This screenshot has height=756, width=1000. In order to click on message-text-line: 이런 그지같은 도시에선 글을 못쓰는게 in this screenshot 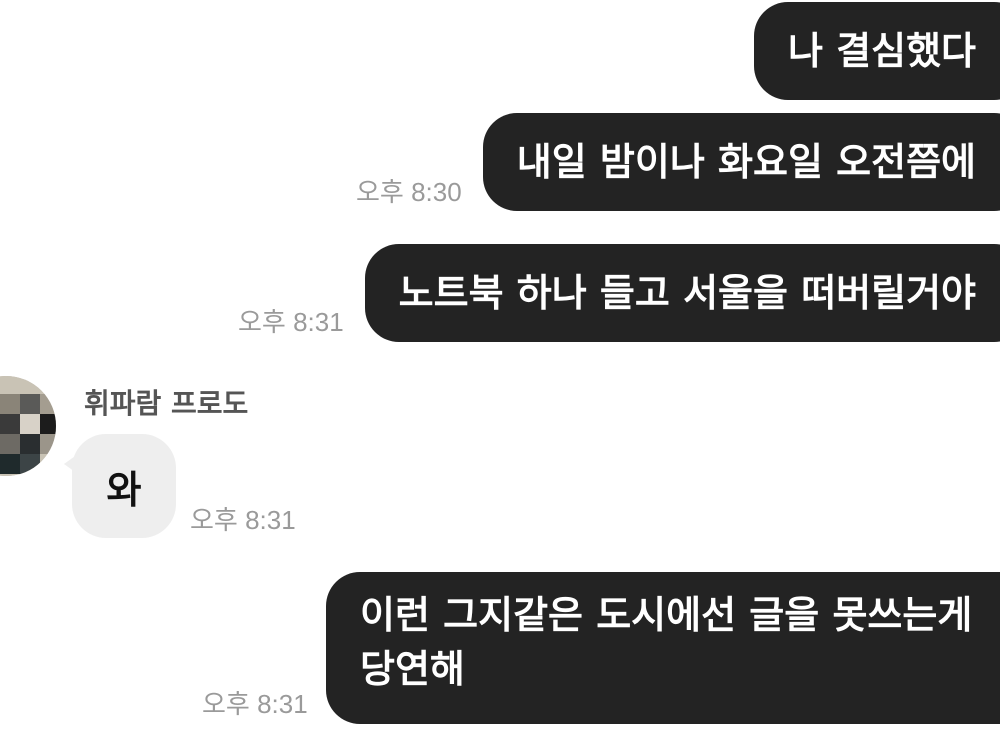, I will do `click(666, 615)`.